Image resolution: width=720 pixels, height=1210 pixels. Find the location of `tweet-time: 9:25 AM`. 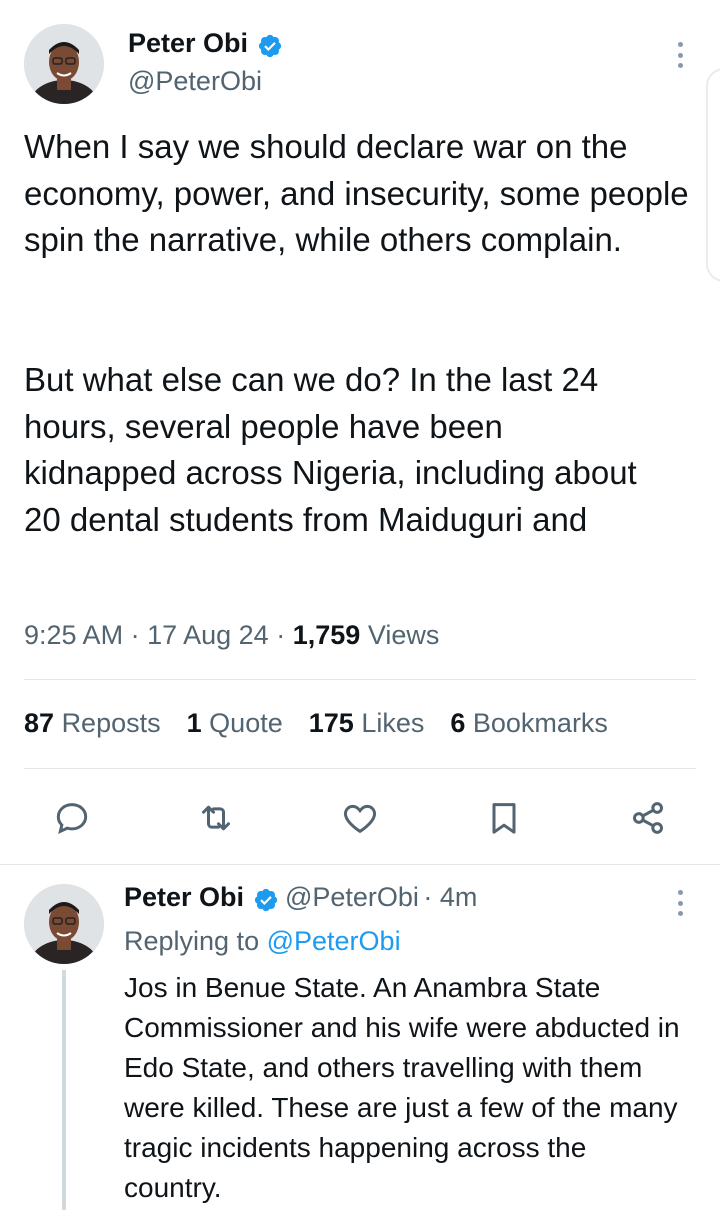

tweet-time: 9:25 AM is located at coordinates (73, 635).